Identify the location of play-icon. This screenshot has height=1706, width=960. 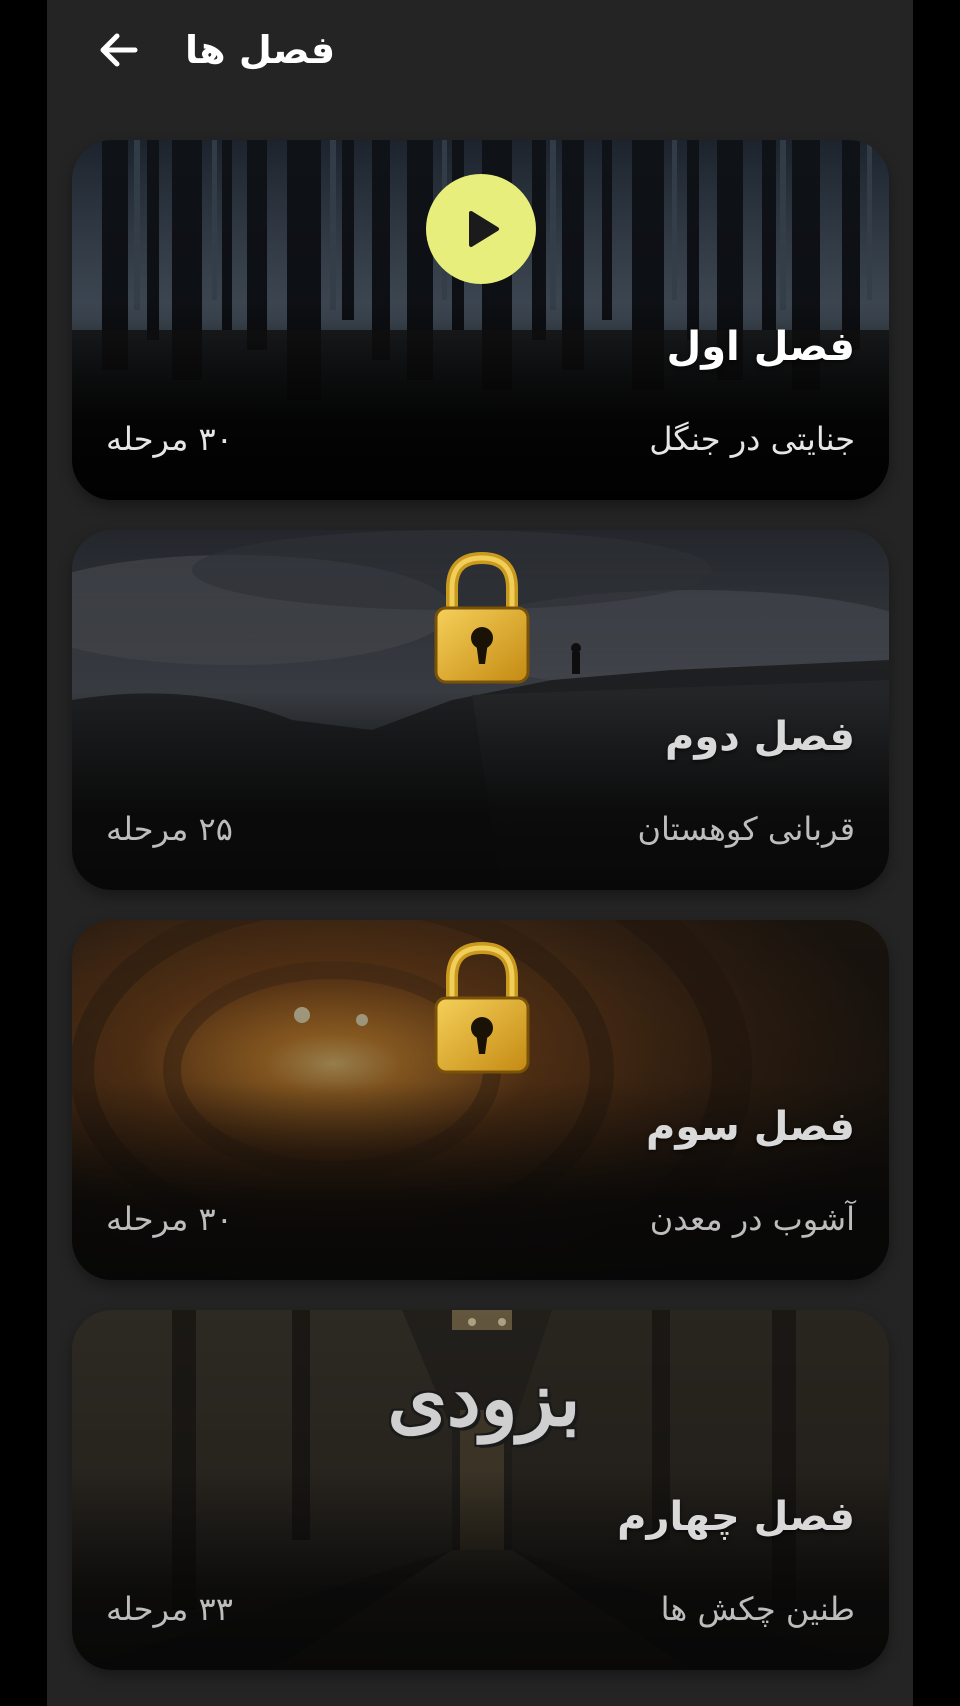
(484, 229).